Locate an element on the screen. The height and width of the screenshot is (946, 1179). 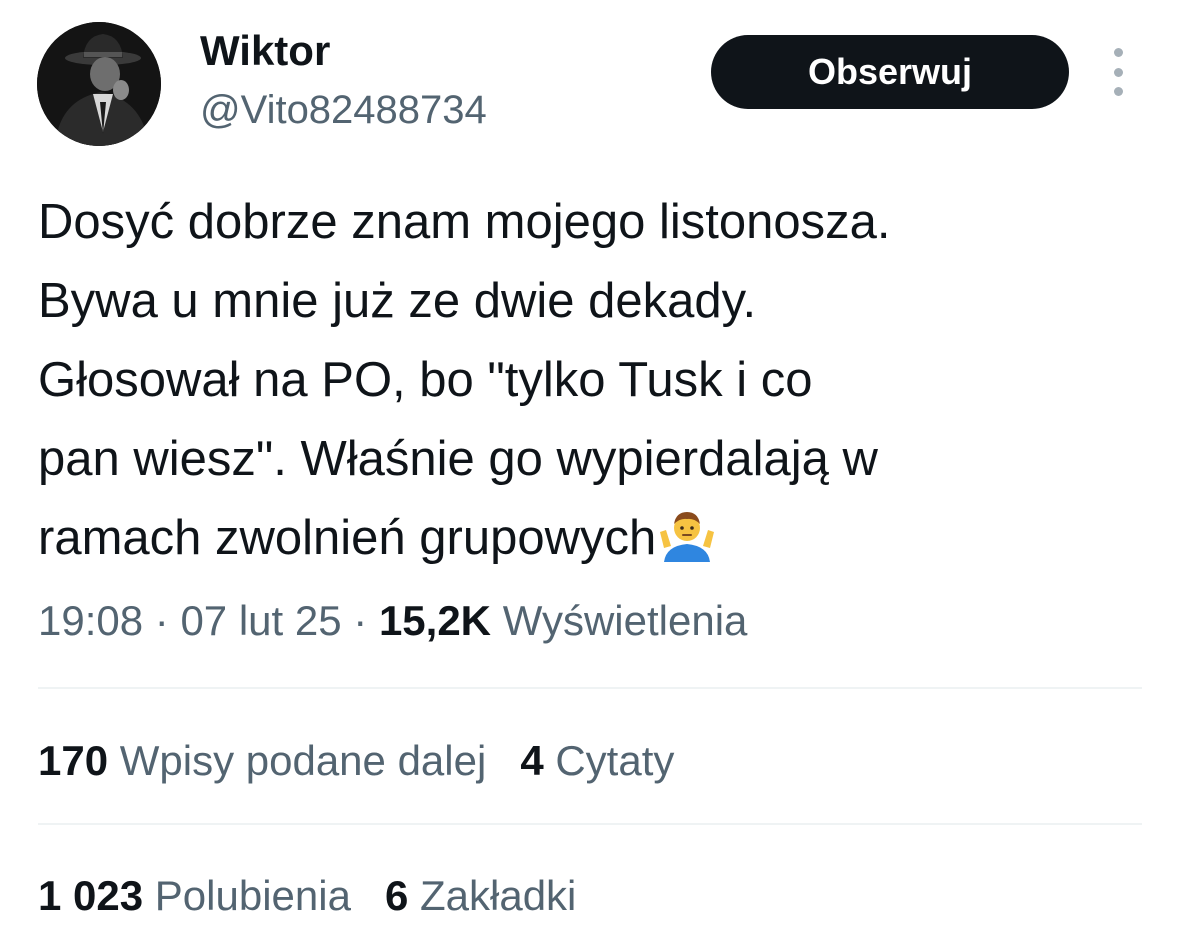
tweet-text-line: Bywa u mnie już ze dwie dekady. is located at coordinates (397, 301).